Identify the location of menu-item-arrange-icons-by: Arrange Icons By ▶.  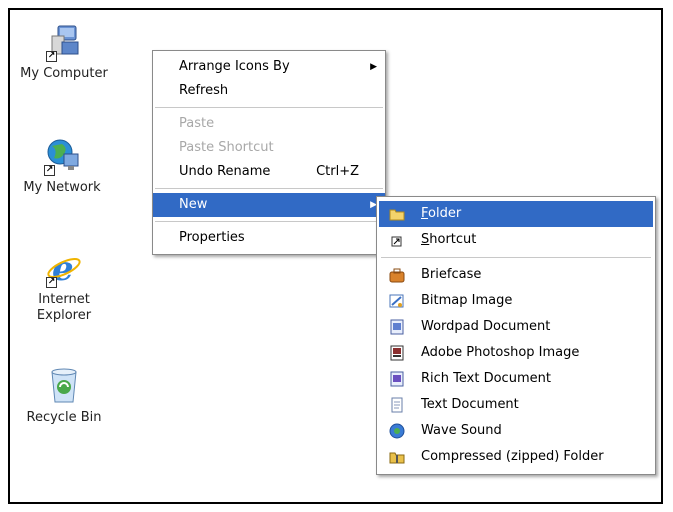
(269, 67).